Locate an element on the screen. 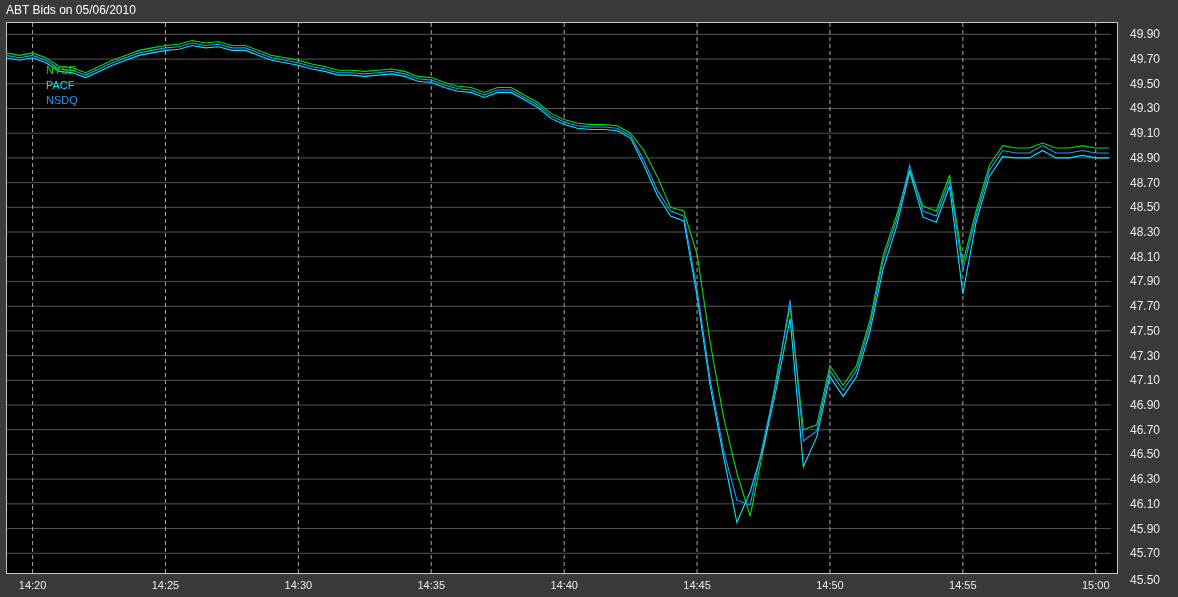 Image resolution: width=1178 pixels, height=597 pixels. x-axis-label: 14:30 is located at coordinates (298, 585).